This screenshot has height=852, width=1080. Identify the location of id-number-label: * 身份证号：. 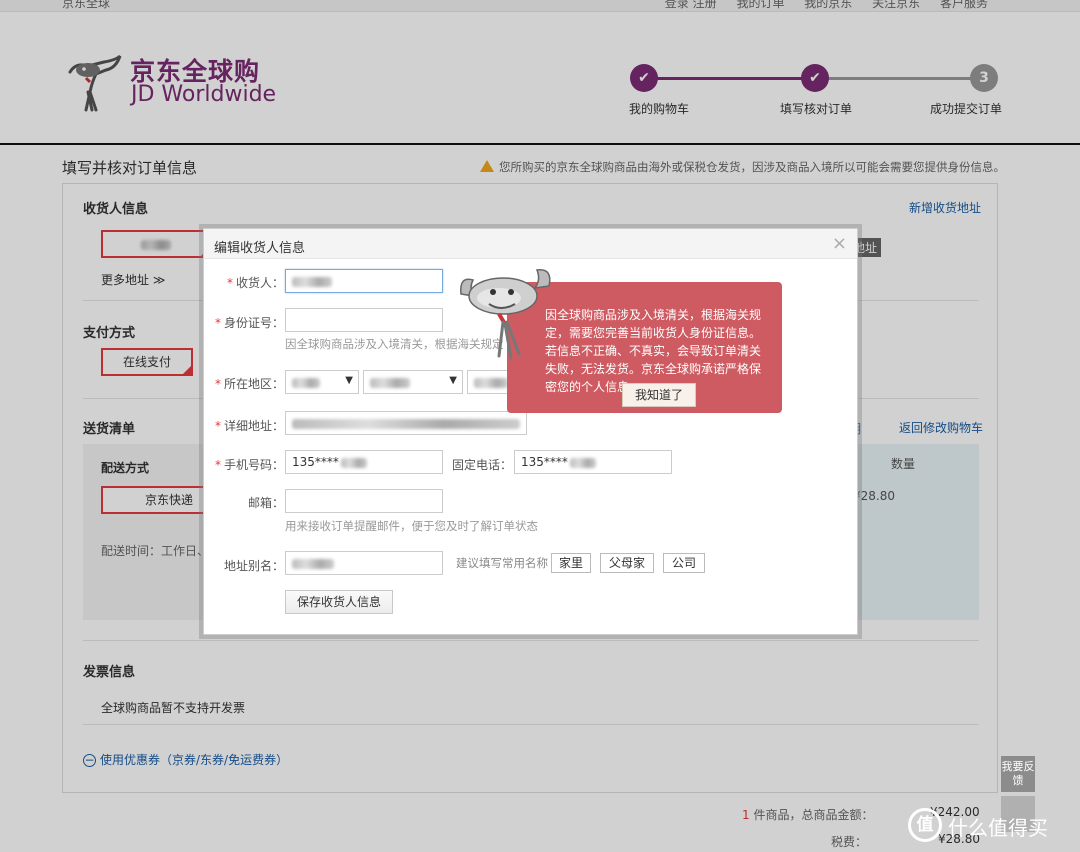
(249, 323).